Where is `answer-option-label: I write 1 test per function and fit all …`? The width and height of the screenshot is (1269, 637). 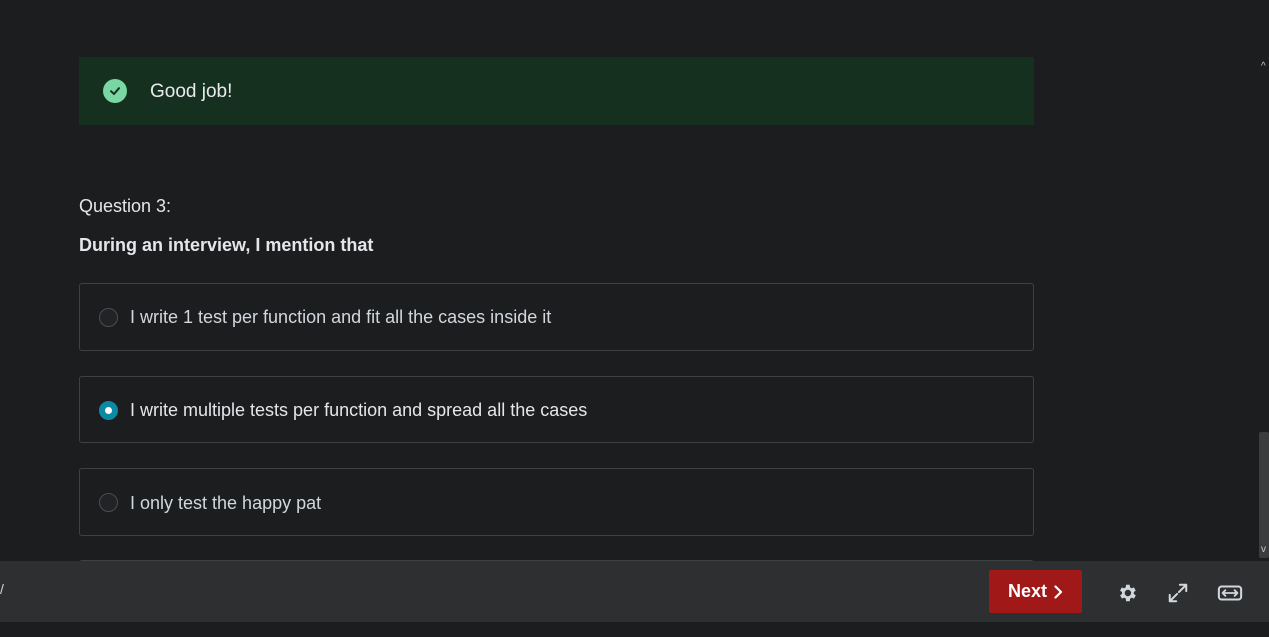 answer-option-label: I write 1 test per function and fit all … is located at coordinates (341, 317).